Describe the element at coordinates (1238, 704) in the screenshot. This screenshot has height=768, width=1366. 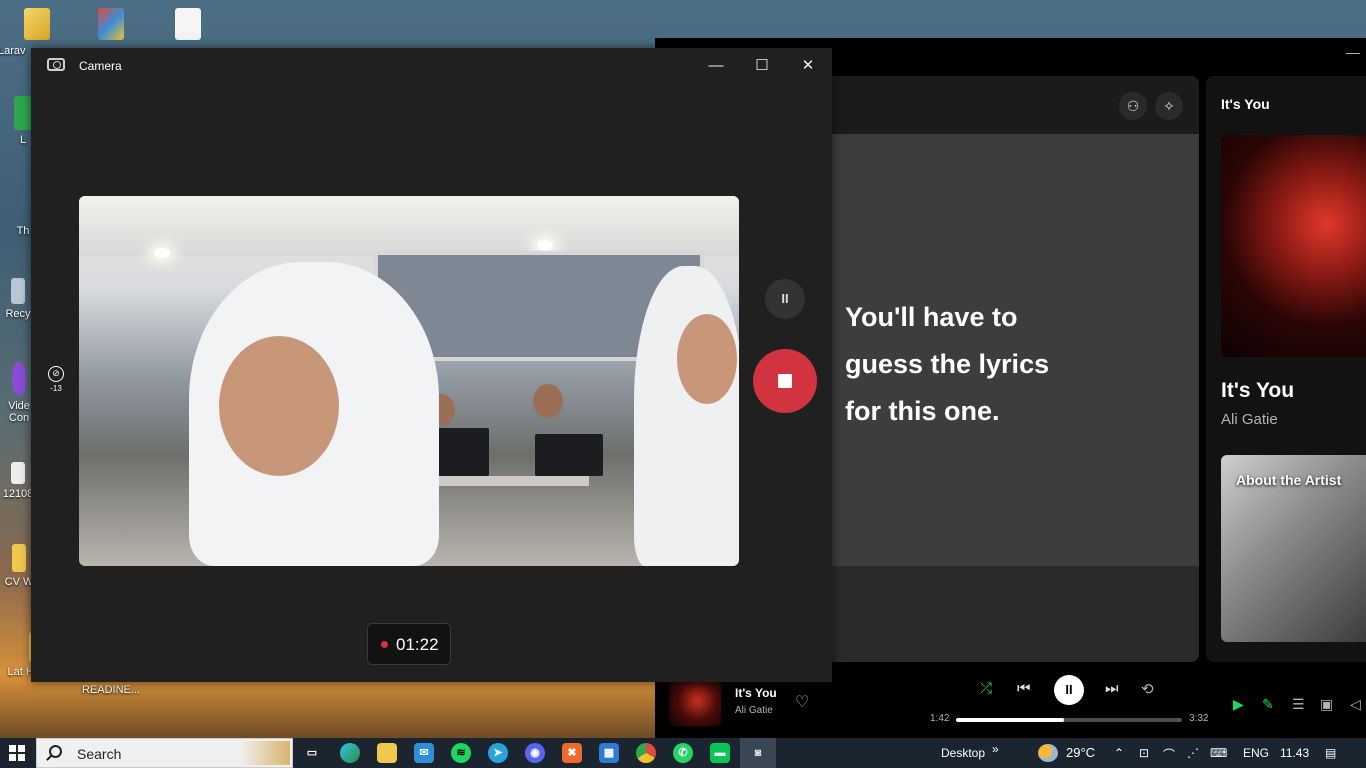
I see `now-playing-view-icon: ▶` at that location.